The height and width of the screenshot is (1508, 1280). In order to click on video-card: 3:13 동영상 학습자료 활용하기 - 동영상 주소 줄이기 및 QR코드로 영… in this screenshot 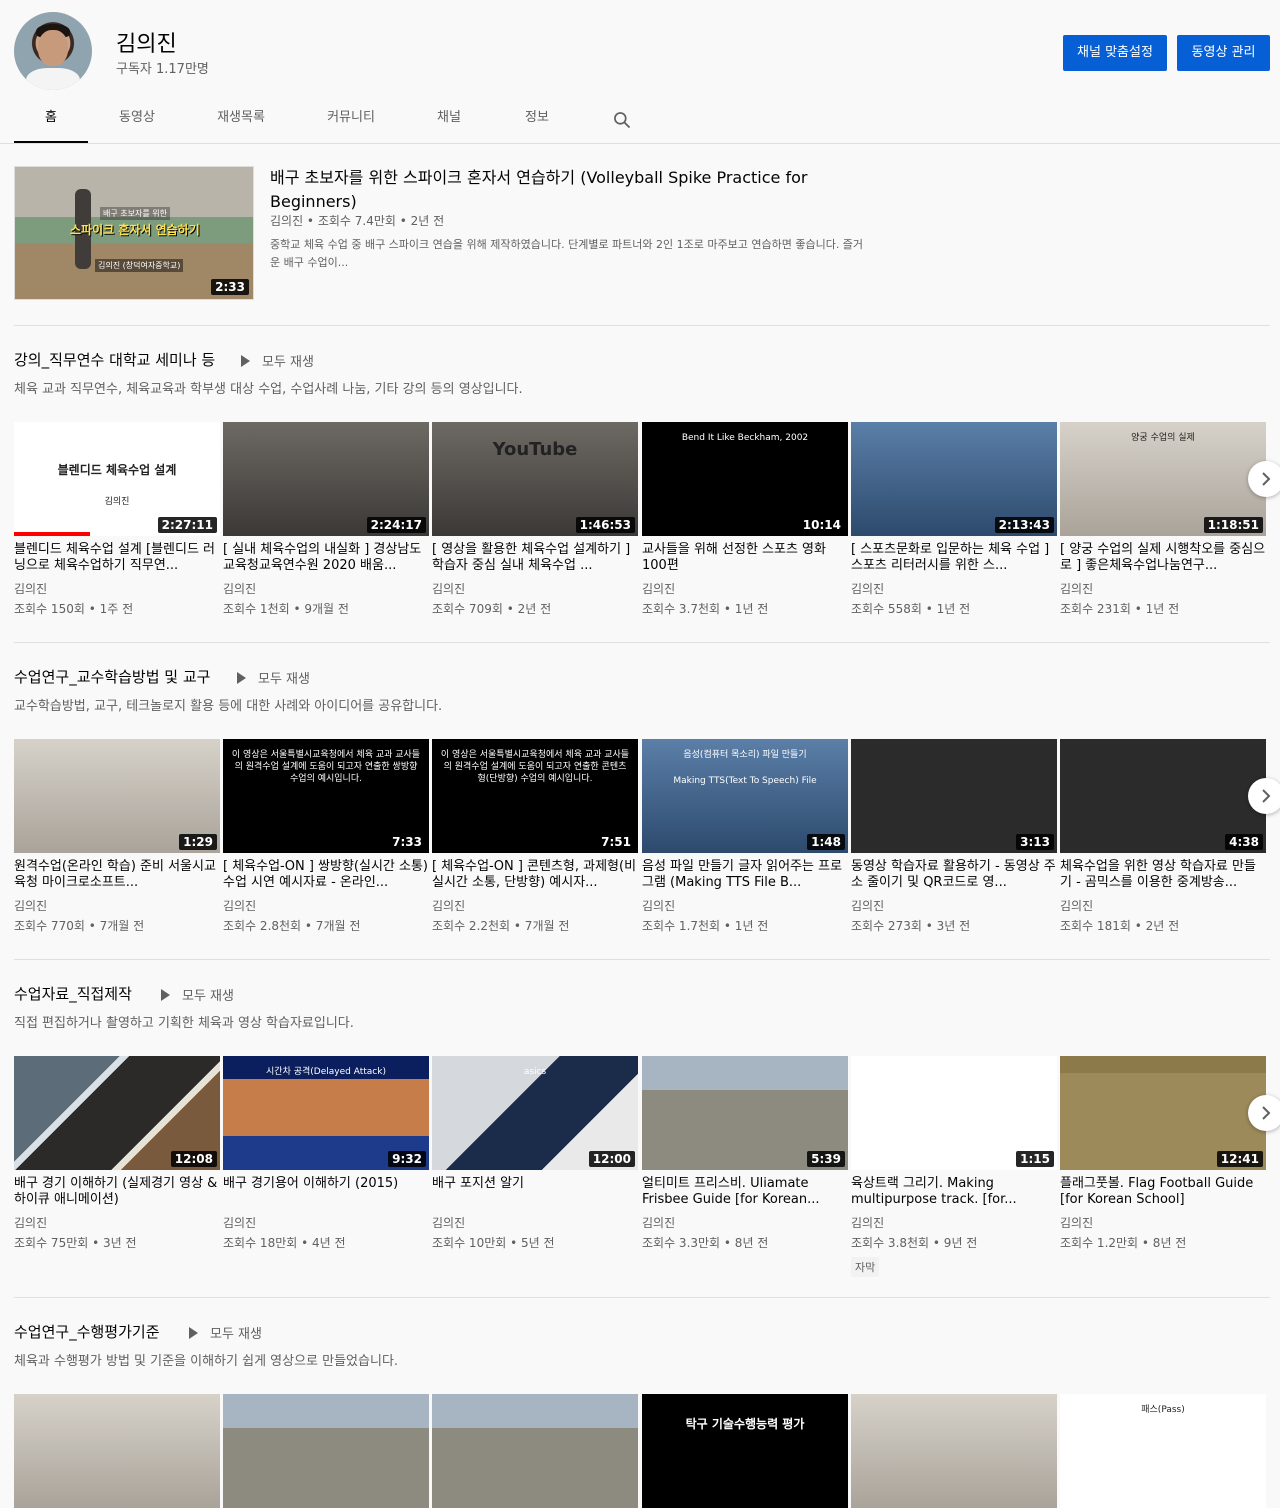, I will do `click(954, 836)`.